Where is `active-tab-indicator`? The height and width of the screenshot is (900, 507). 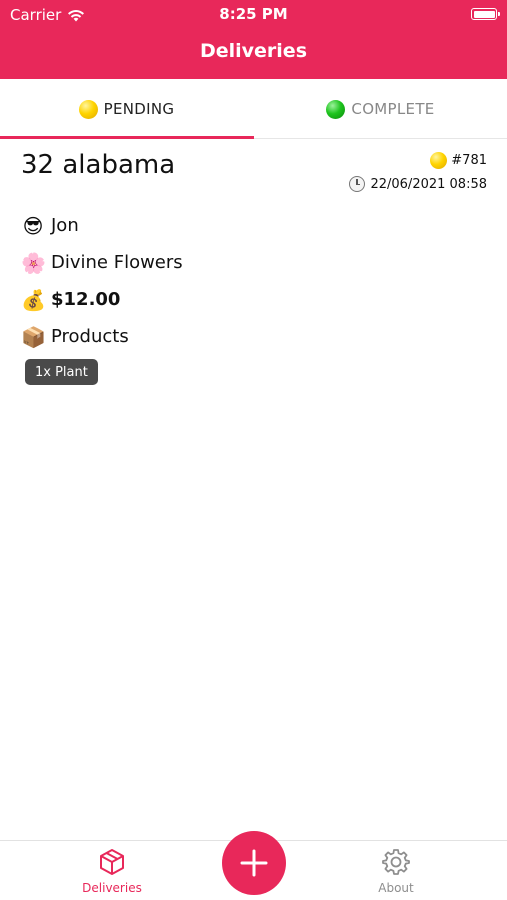 active-tab-indicator is located at coordinates (127, 137).